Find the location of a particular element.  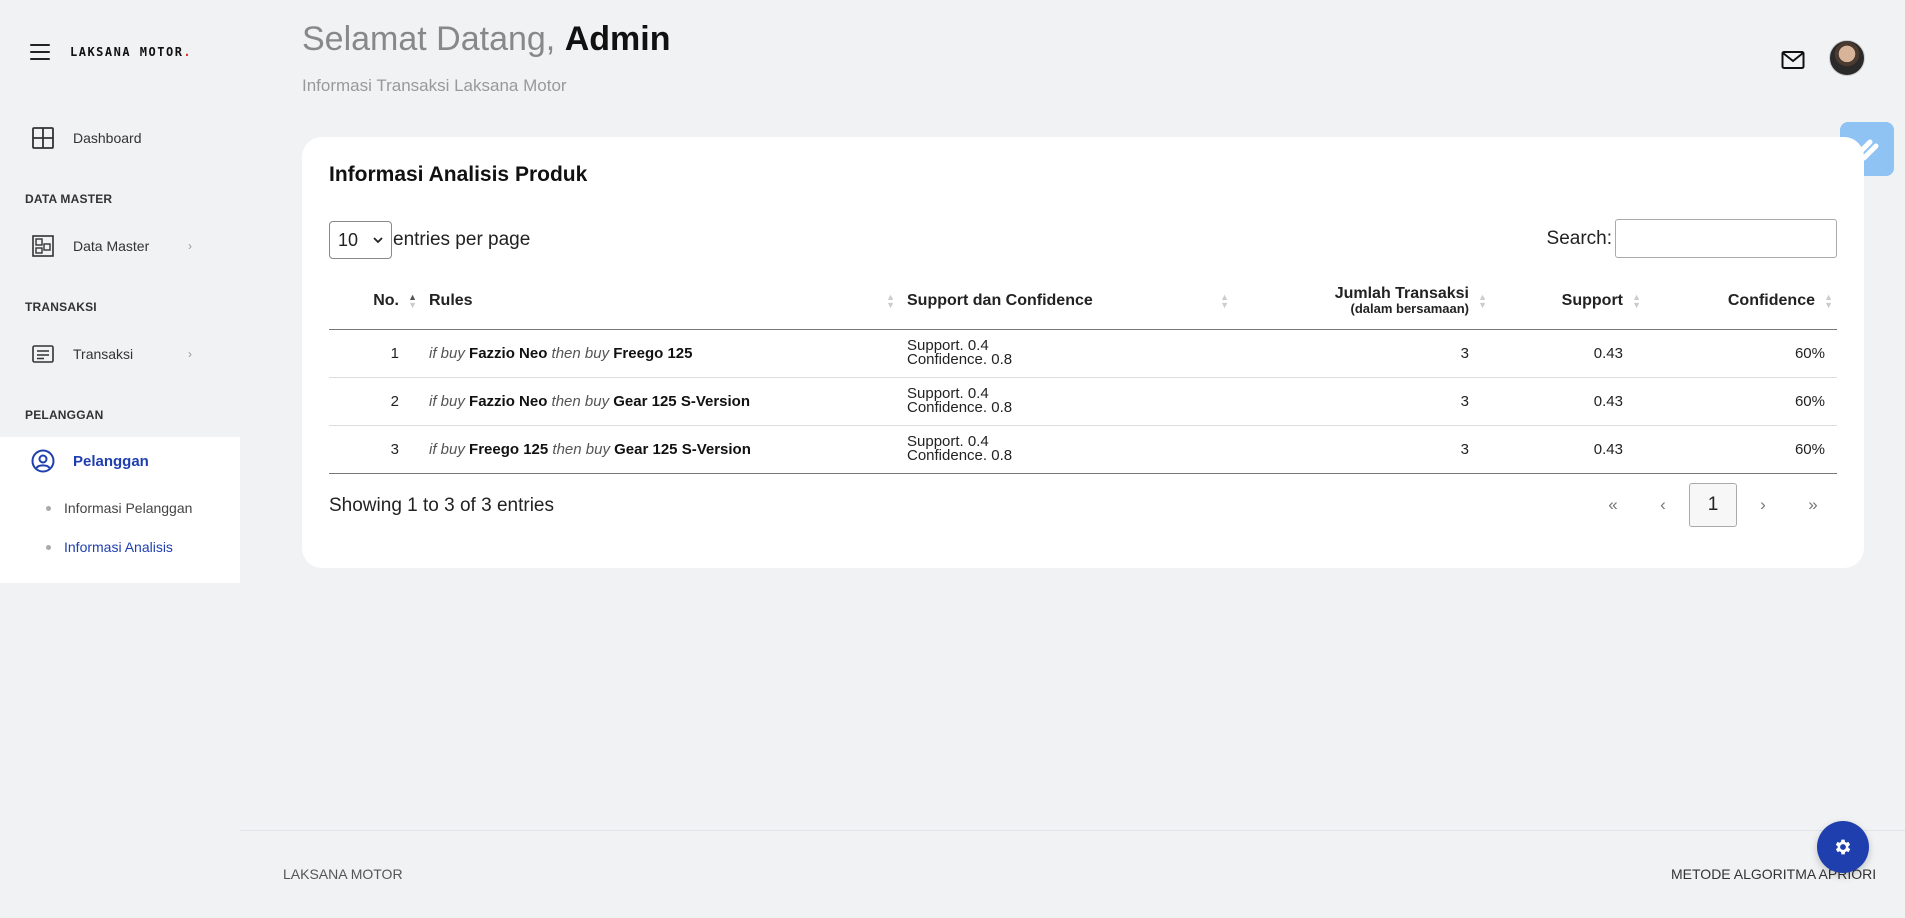

search-input is located at coordinates (1726, 238).